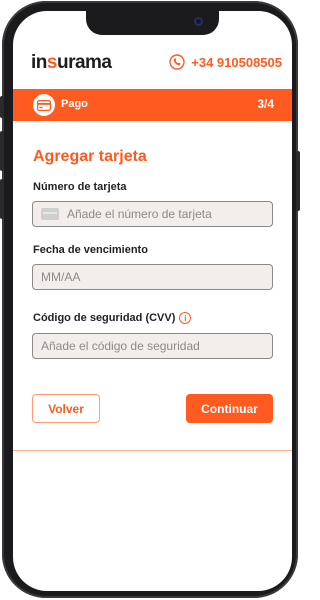  I want to click on card-number-input: Añade el número de tarjeta, so click(152, 214).